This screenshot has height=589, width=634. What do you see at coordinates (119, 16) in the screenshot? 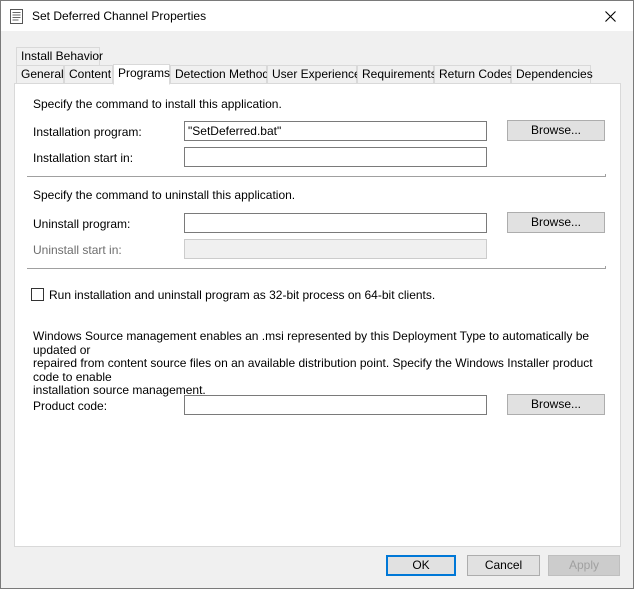
I see `window-title: Set Deferred Channel Properties` at bounding box center [119, 16].